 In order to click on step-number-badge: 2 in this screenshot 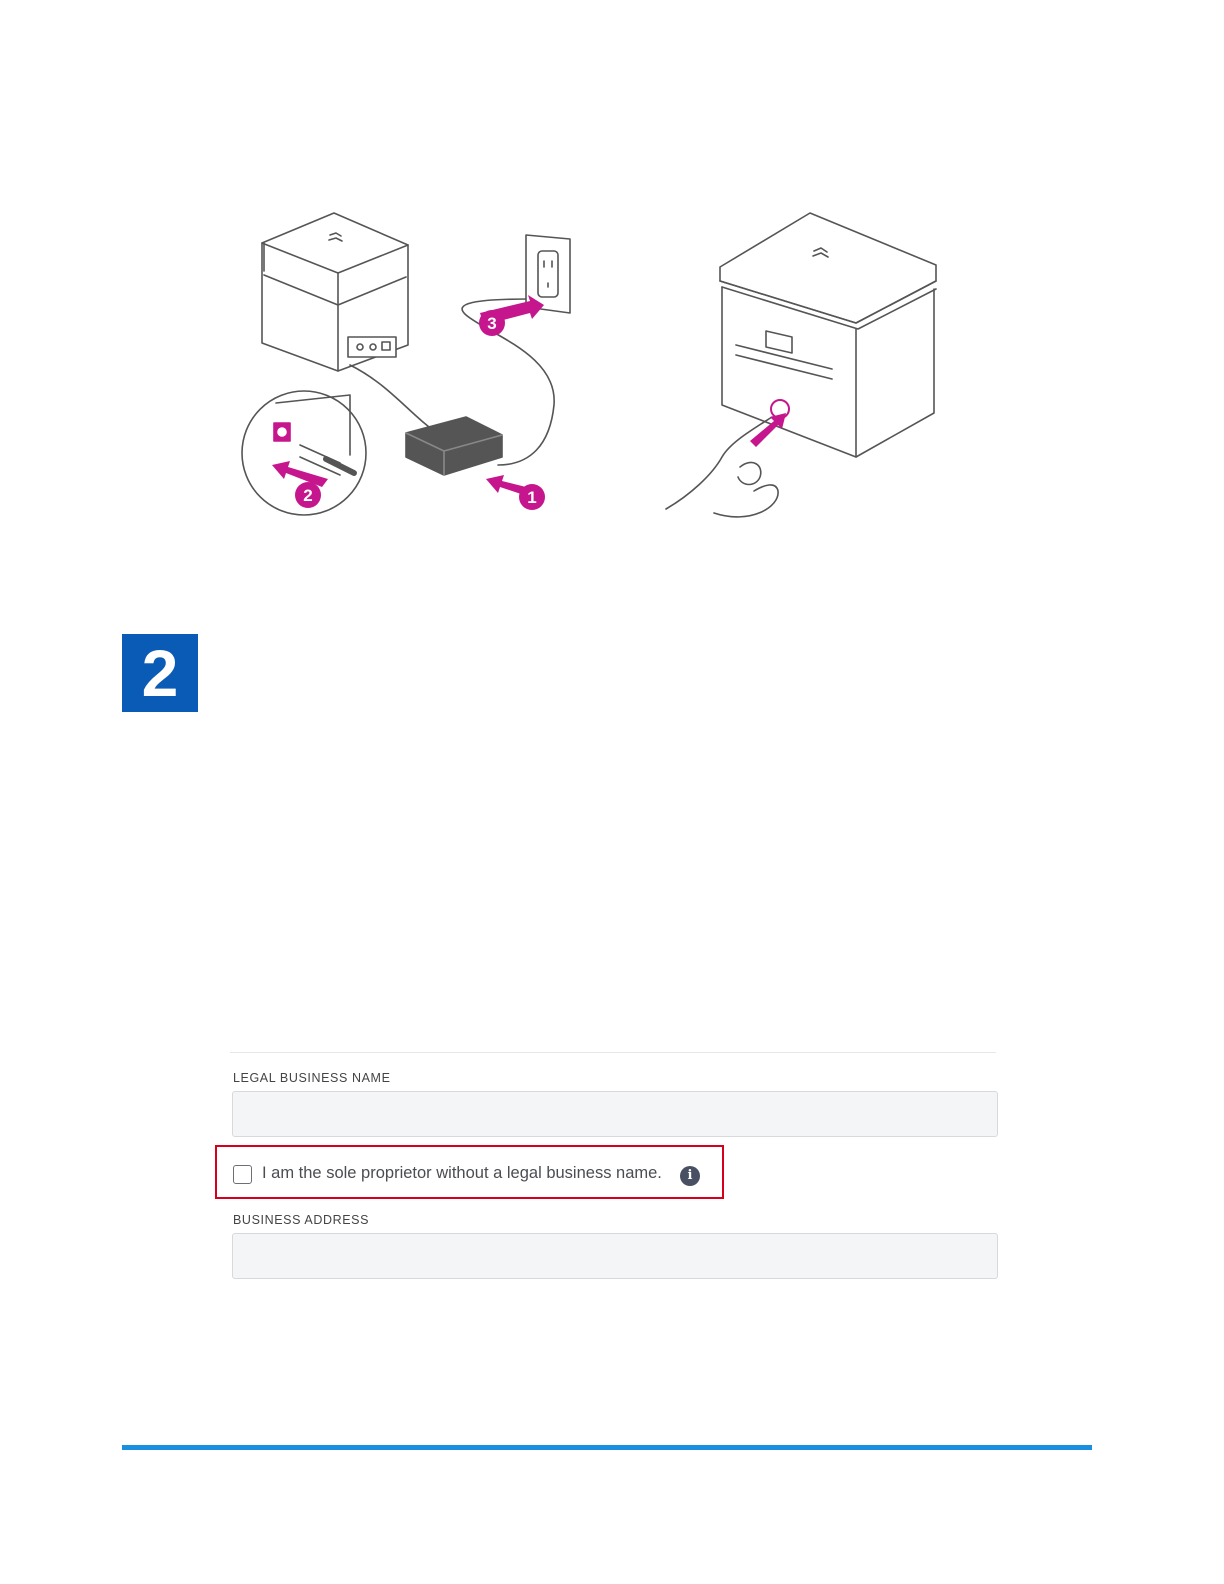, I will do `click(160, 673)`.